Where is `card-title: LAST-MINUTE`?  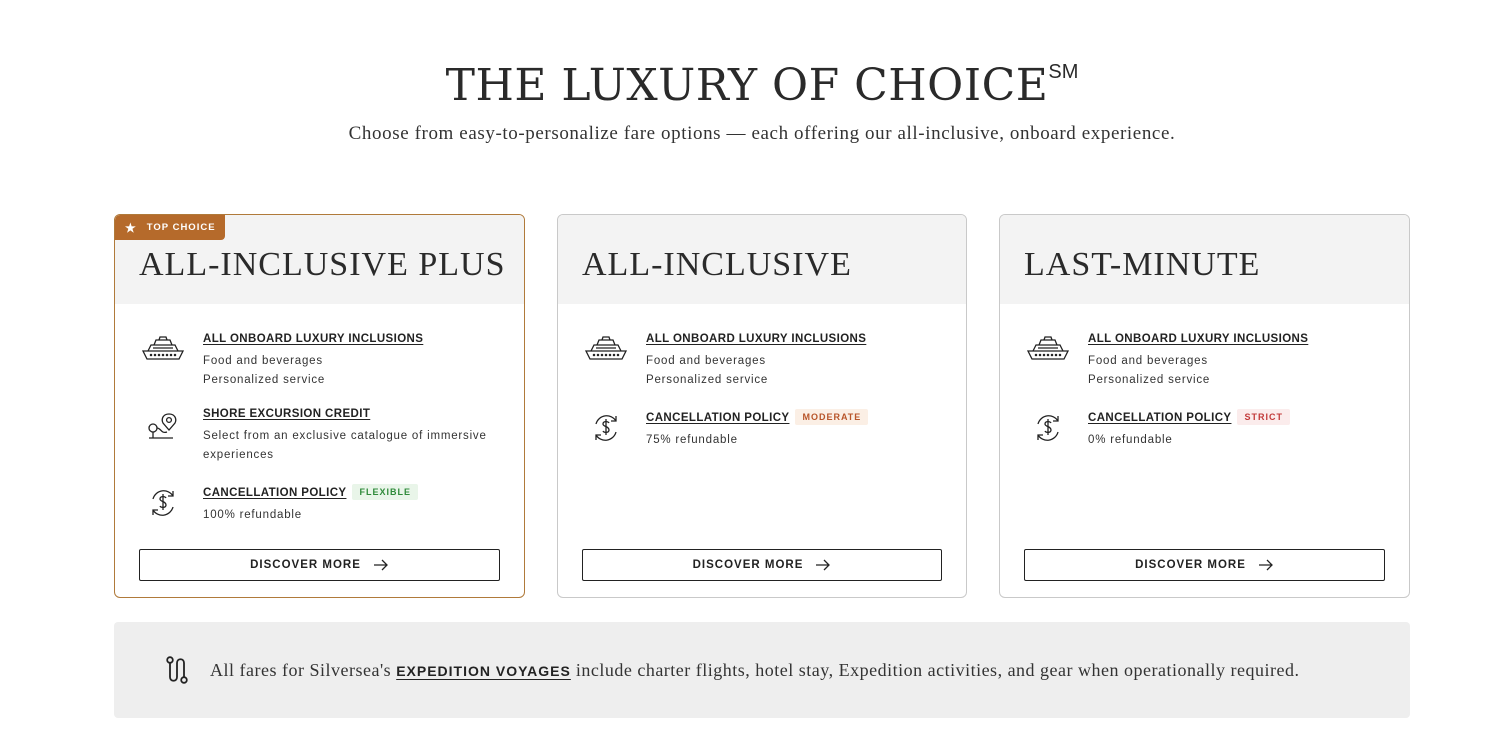 card-title: LAST-MINUTE is located at coordinates (1142, 264).